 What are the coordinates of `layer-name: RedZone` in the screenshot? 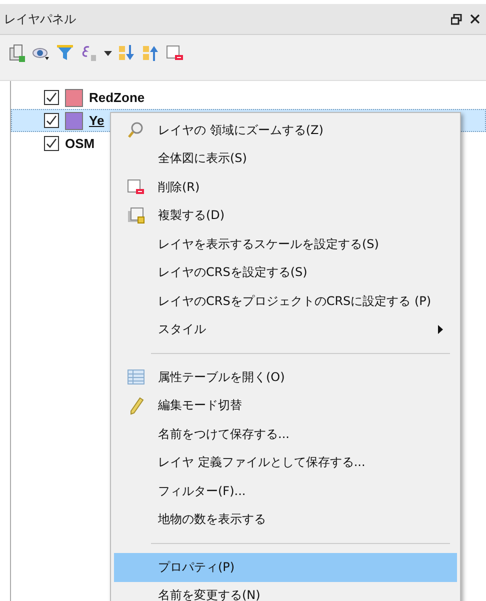 It's located at (117, 97).